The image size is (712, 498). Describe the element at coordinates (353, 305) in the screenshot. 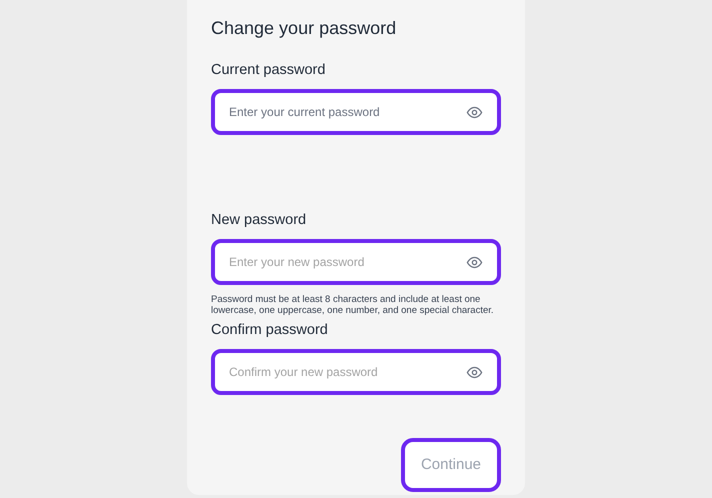

I see `password-hint: Password must be at least 8 characters and include at least one lowercase, one uppercase, one number, and one special character.` at that location.